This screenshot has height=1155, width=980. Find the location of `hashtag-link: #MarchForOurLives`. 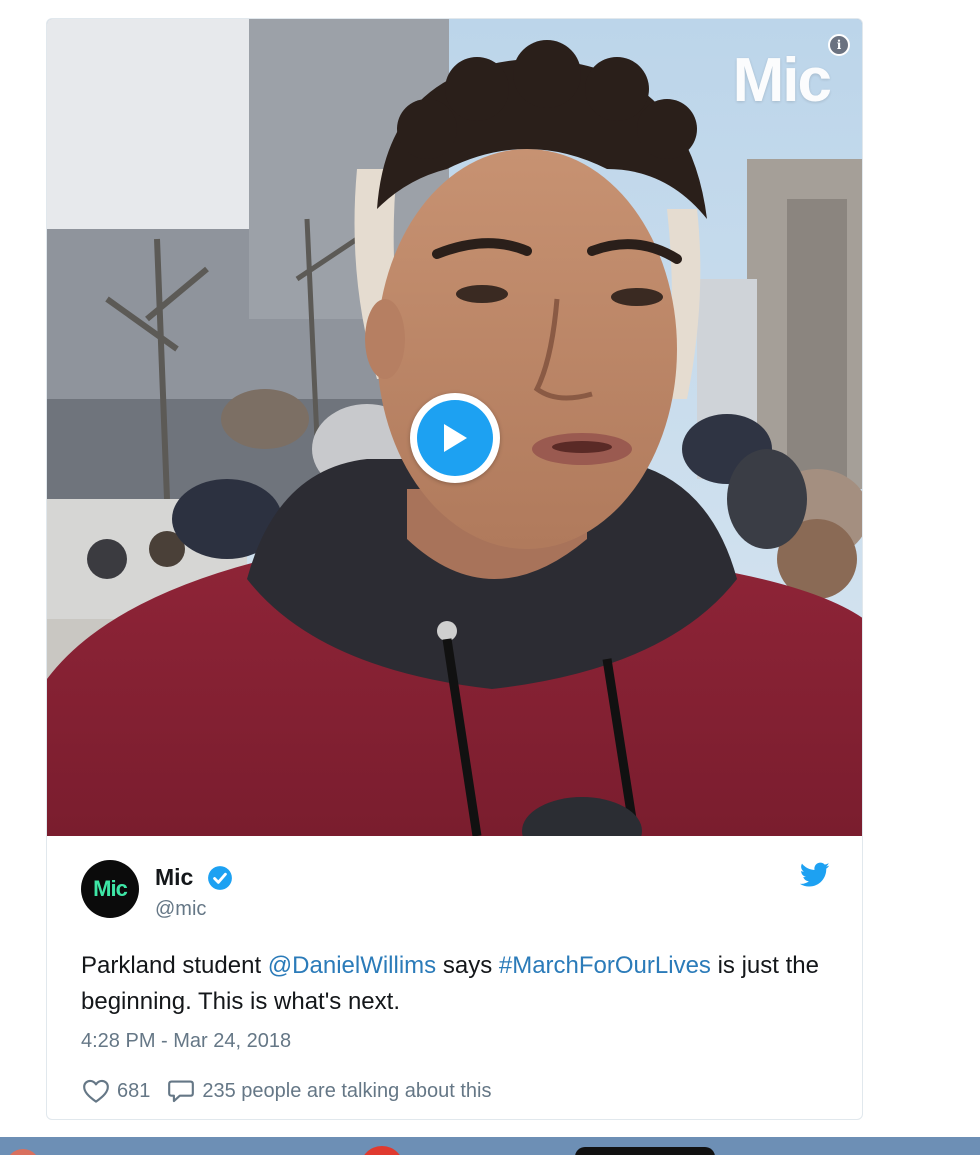

hashtag-link: #MarchForOurLives is located at coordinates (605, 965).